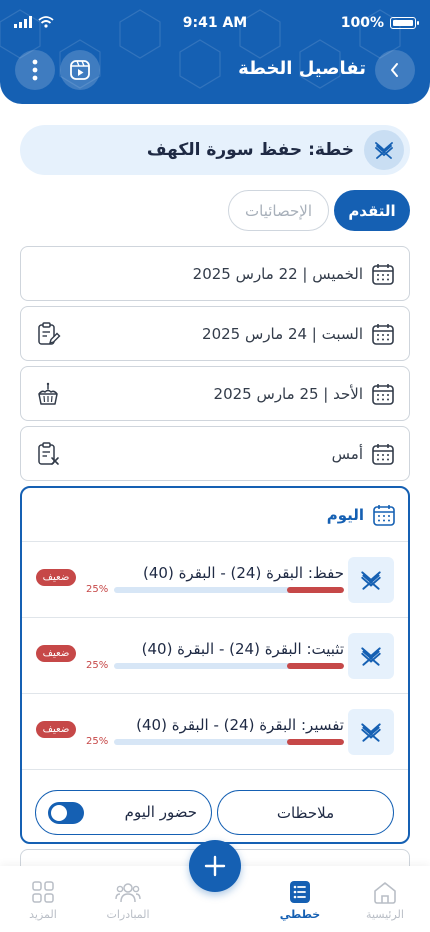  I want to click on page-title: تفاصيل الخطة, so click(302, 68).